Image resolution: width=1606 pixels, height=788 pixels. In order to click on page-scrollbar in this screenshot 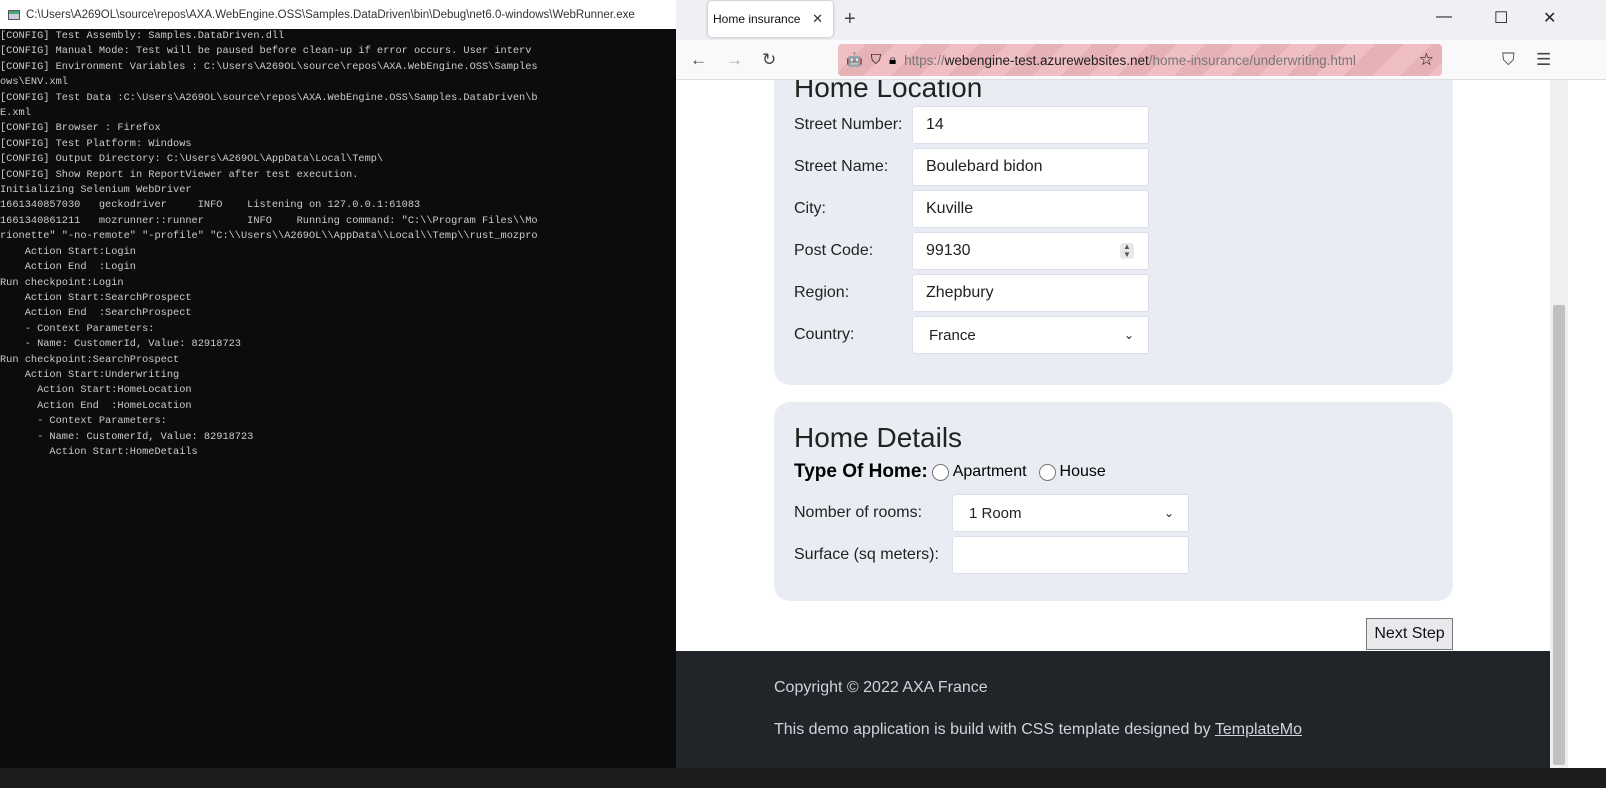, I will do `click(1559, 424)`.